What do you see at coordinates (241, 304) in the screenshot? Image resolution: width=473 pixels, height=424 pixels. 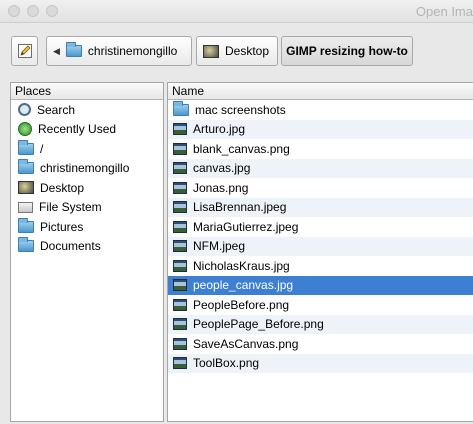 I see `file-name: PeopleBefore.png` at bounding box center [241, 304].